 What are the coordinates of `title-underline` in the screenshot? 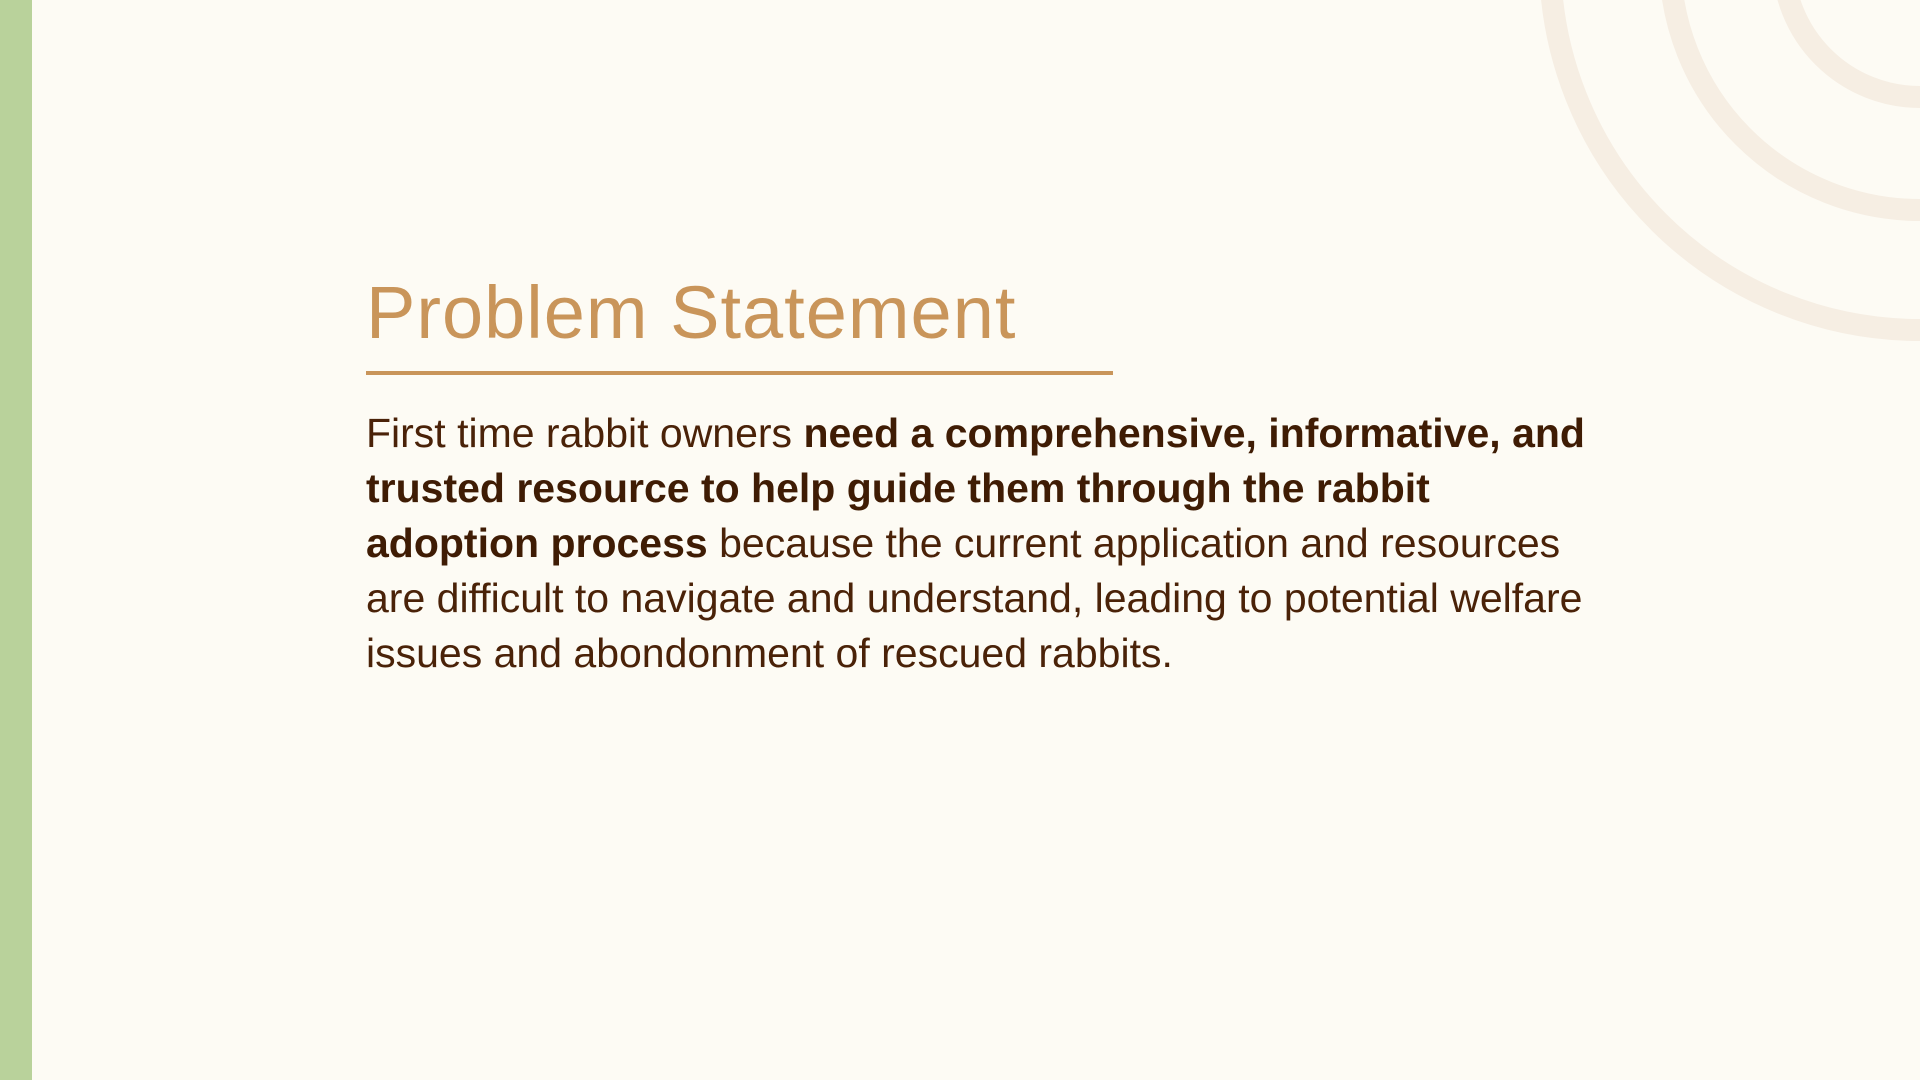 It's located at (739, 373).